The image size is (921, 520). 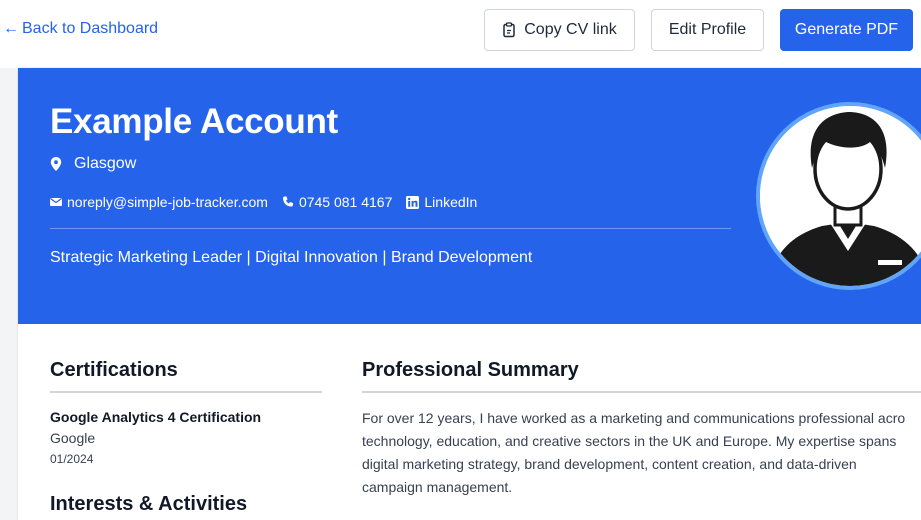 I want to click on interests-title: Interests & Activities, so click(x=149, y=504).